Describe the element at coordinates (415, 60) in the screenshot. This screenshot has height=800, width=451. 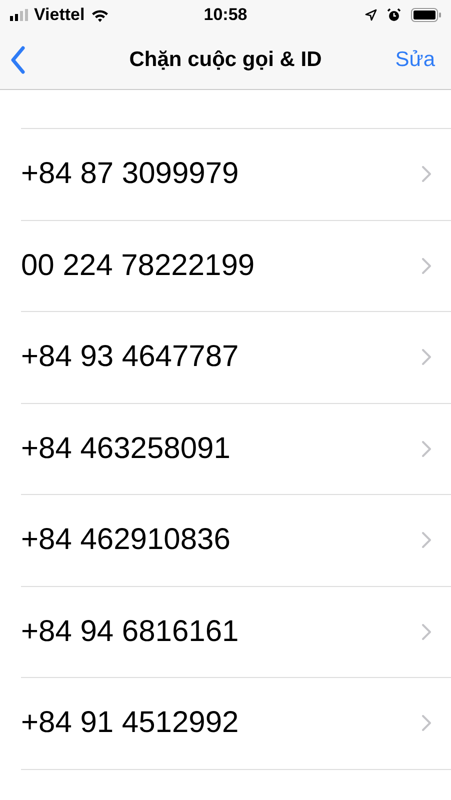
I see `edit-button: Sửa` at that location.